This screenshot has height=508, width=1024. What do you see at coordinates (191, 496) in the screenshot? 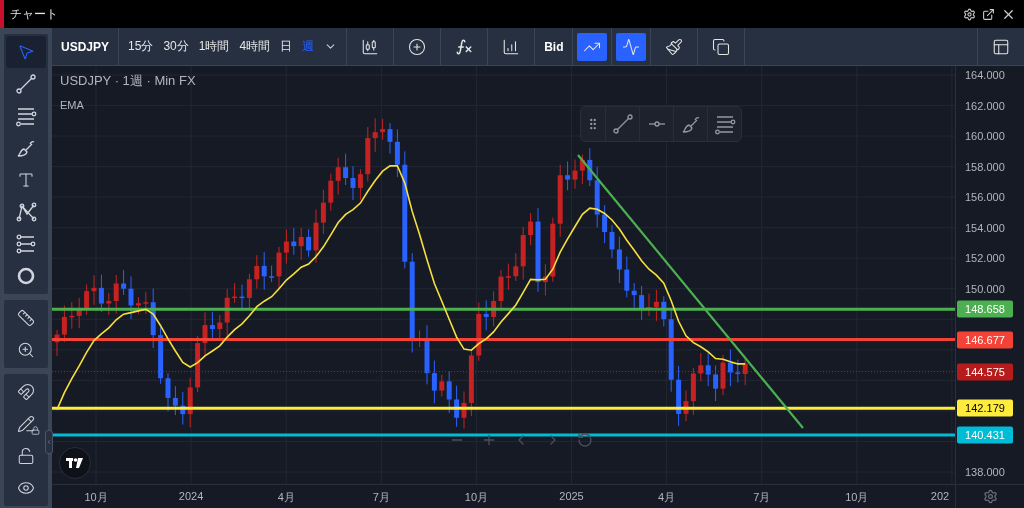
I see `time-tick: 2024` at bounding box center [191, 496].